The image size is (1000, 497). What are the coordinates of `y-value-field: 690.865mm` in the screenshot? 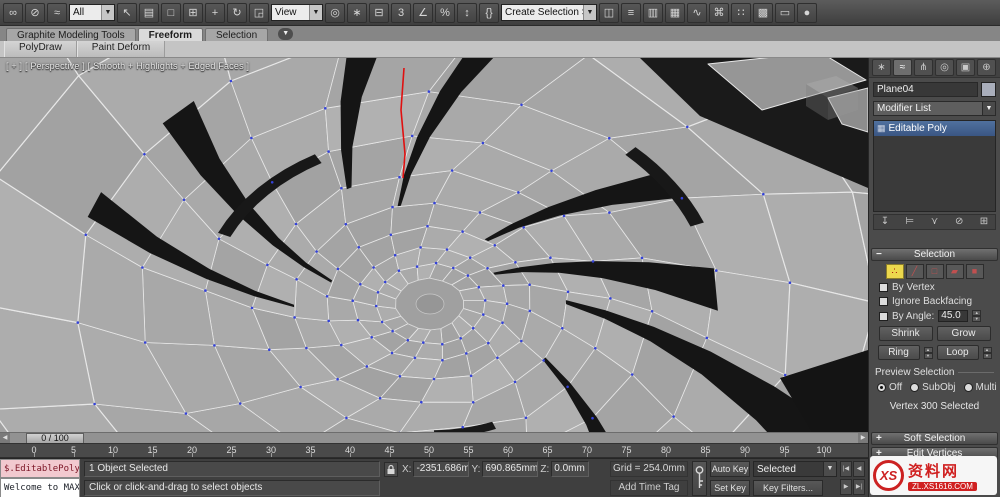 It's located at (510, 469).